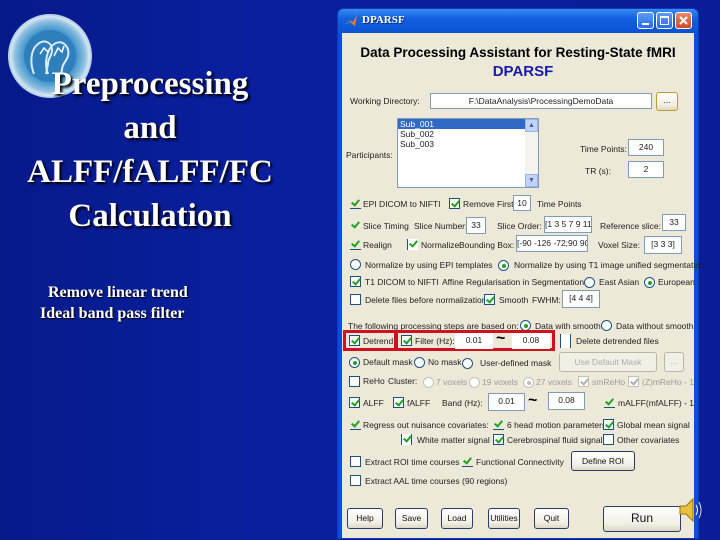 Image resolution: width=720 pixels, height=540 pixels. Describe the element at coordinates (546, 300) in the screenshot. I see `fwhm-label: FWHM:` at that location.